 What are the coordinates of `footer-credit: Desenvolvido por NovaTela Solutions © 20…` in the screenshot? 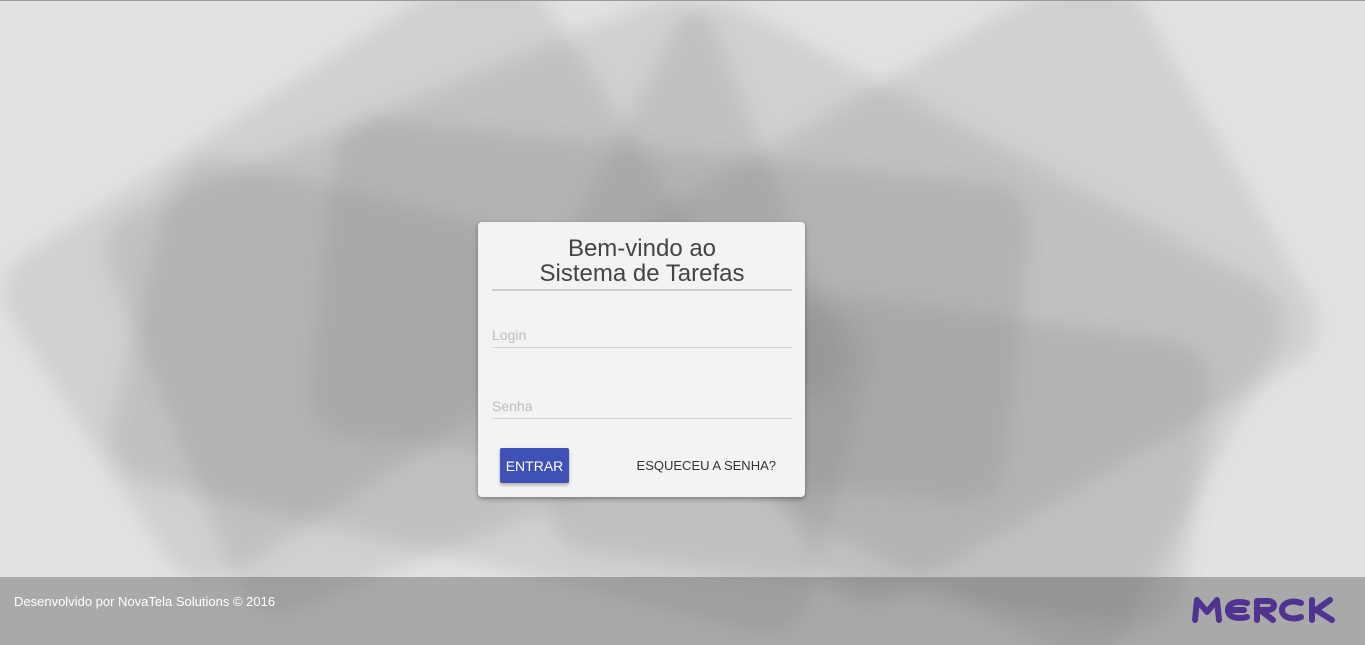 It's located at (145, 601).